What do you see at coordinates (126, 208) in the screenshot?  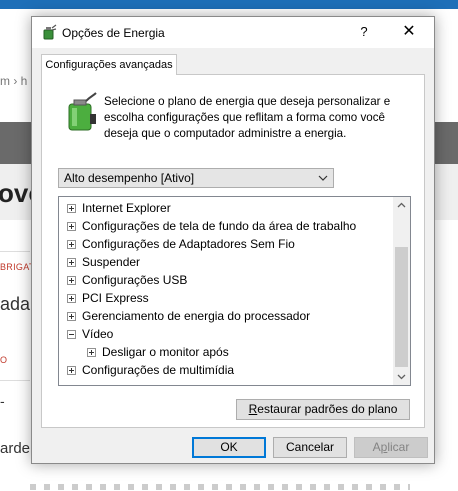 I see `tree-item-label: Internet Explorer` at bounding box center [126, 208].